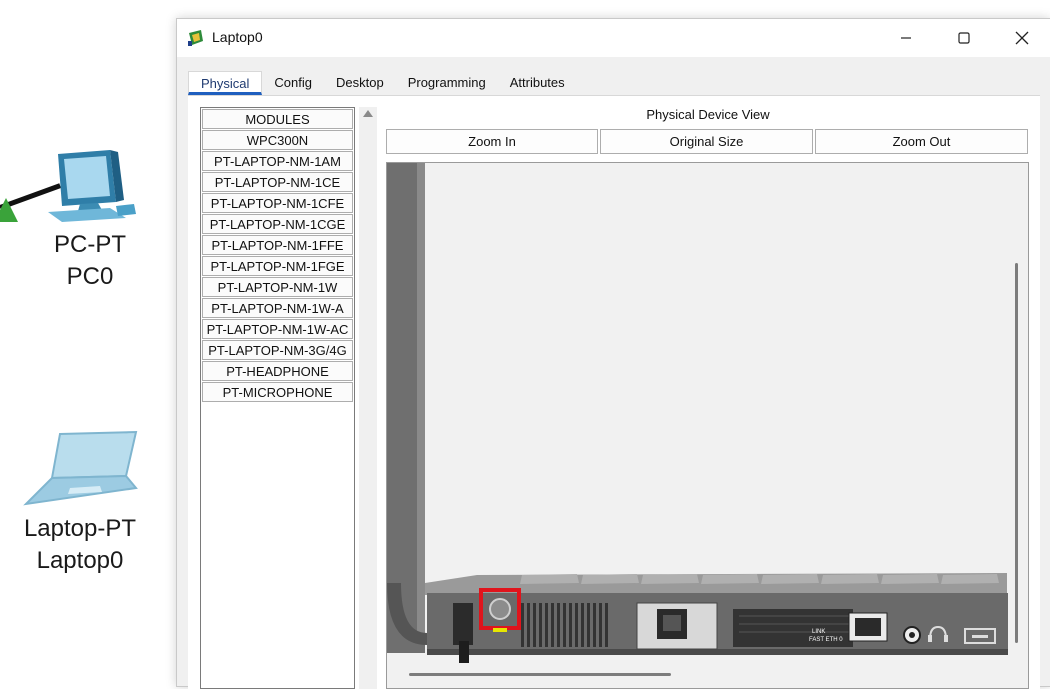  Describe the element at coordinates (277, 203) in the screenshot. I see `module-item: PT-LAPTOP-NM-1CFE` at that location.